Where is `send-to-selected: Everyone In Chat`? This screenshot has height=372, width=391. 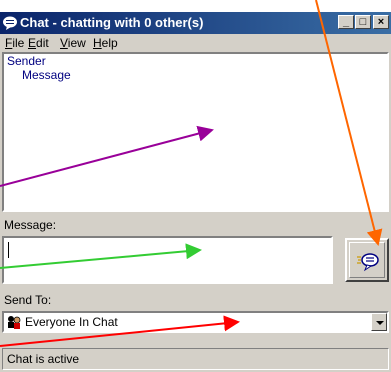
send-to-selected: Everyone In Chat is located at coordinates (71, 322).